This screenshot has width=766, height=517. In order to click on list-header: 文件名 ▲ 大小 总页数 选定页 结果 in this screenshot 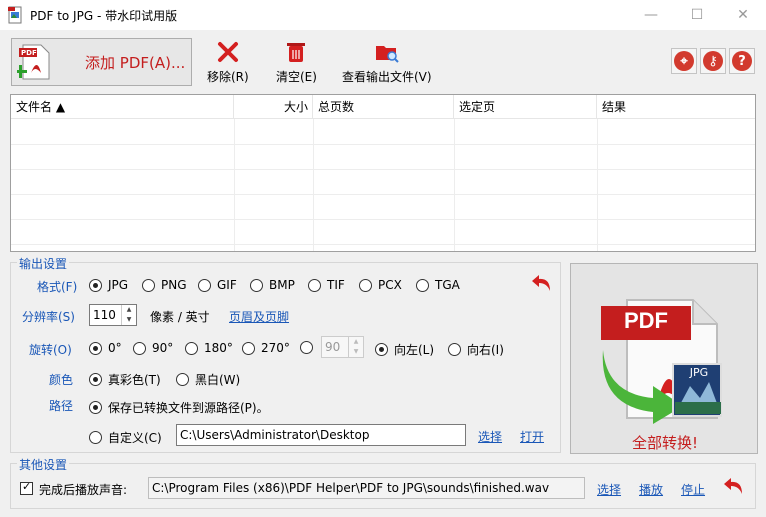, I will do `click(383, 107)`.